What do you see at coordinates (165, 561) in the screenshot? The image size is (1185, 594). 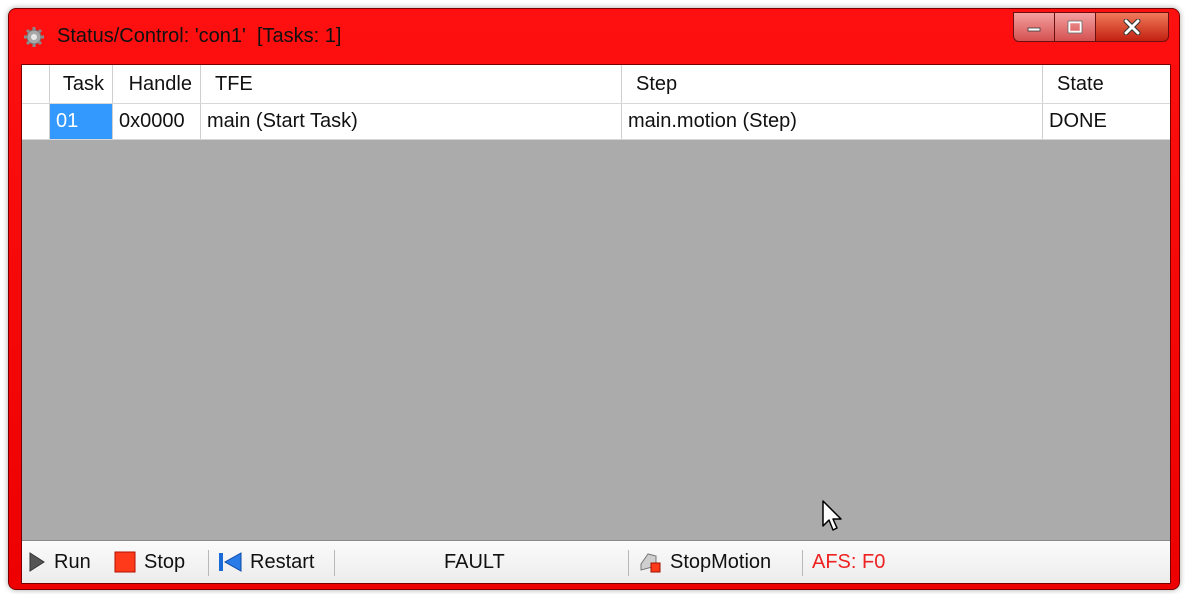 I see `stop-label: Stop` at bounding box center [165, 561].